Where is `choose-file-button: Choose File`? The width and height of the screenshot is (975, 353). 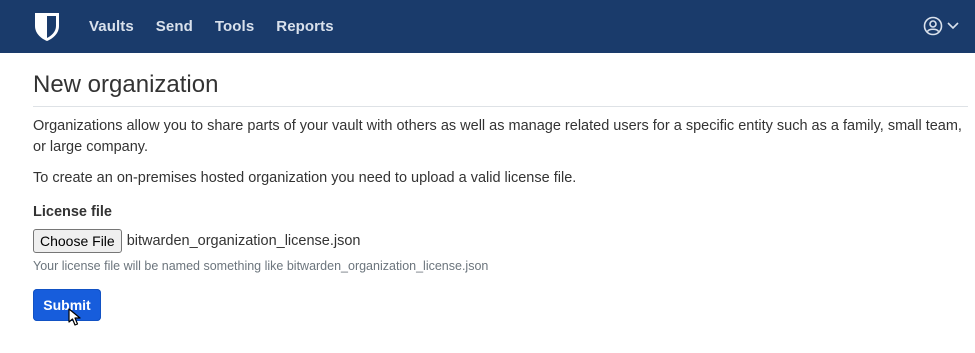 choose-file-button: Choose File is located at coordinates (77, 241).